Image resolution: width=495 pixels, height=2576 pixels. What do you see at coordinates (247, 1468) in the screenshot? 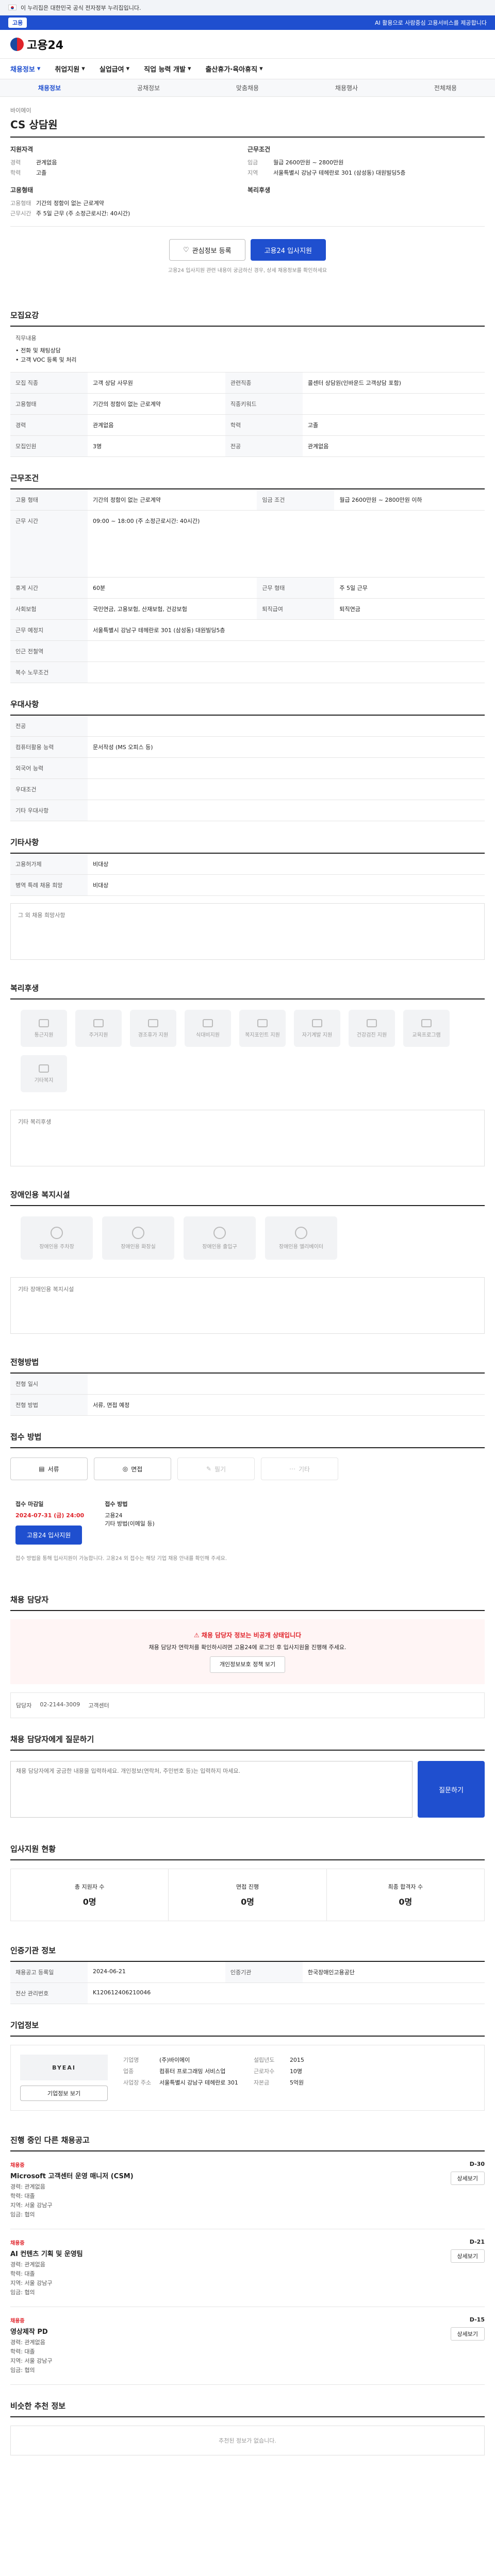
I see `method-row: ▤ 서류 ◎ 면접 ✎ 필기 ⋯ 기타` at bounding box center [247, 1468].